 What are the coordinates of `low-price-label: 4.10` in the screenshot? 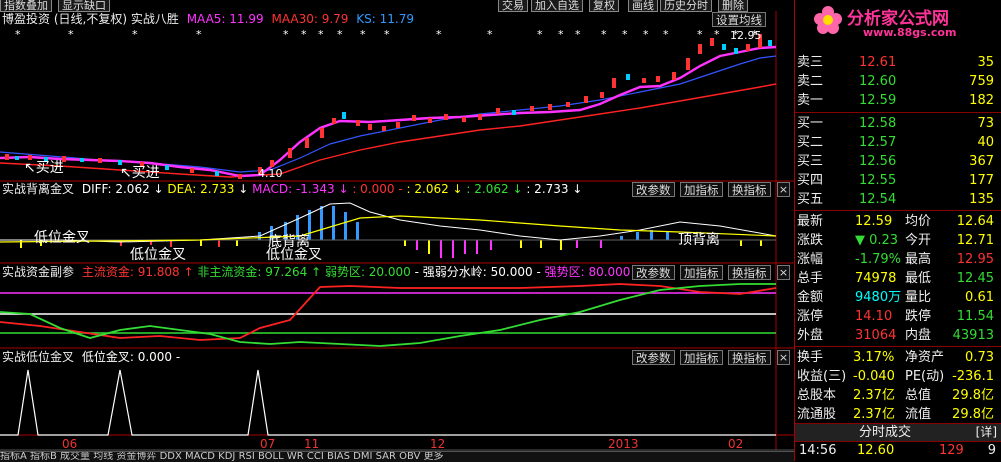 It's located at (270, 173).